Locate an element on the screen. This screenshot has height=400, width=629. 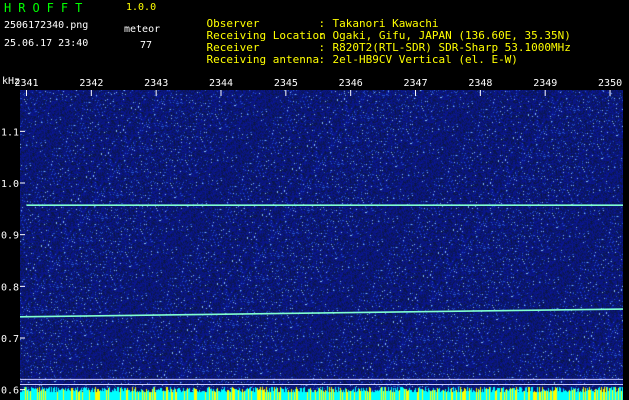
y-tick-label: 0.8 is located at coordinates (10, 287).